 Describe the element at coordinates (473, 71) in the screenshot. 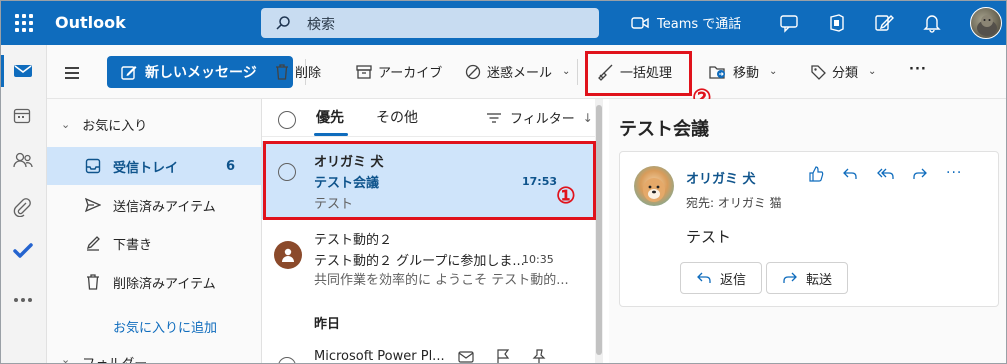

I see `block-icon` at that location.